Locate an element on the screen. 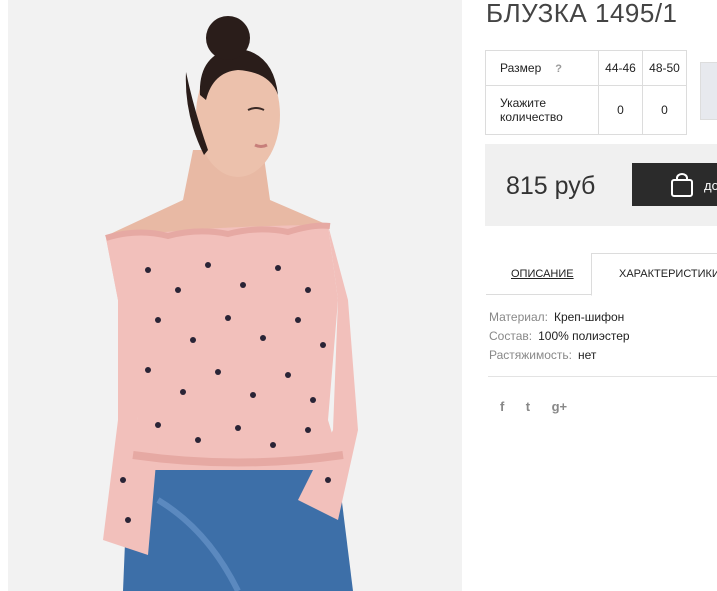  spec-key: Состав: is located at coordinates (511, 336).